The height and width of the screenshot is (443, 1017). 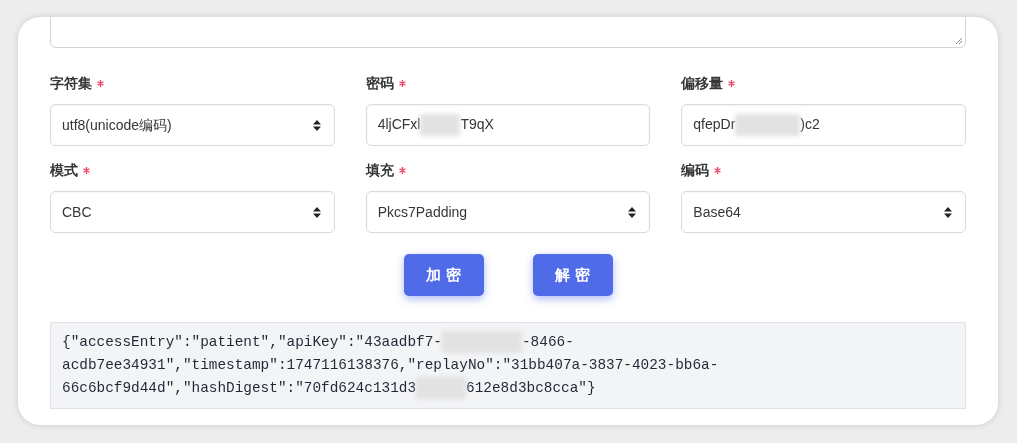 What do you see at coordinates (823, 212) in the screenshot?
I see `select-field: Base64` at bounding box center [823, 212].